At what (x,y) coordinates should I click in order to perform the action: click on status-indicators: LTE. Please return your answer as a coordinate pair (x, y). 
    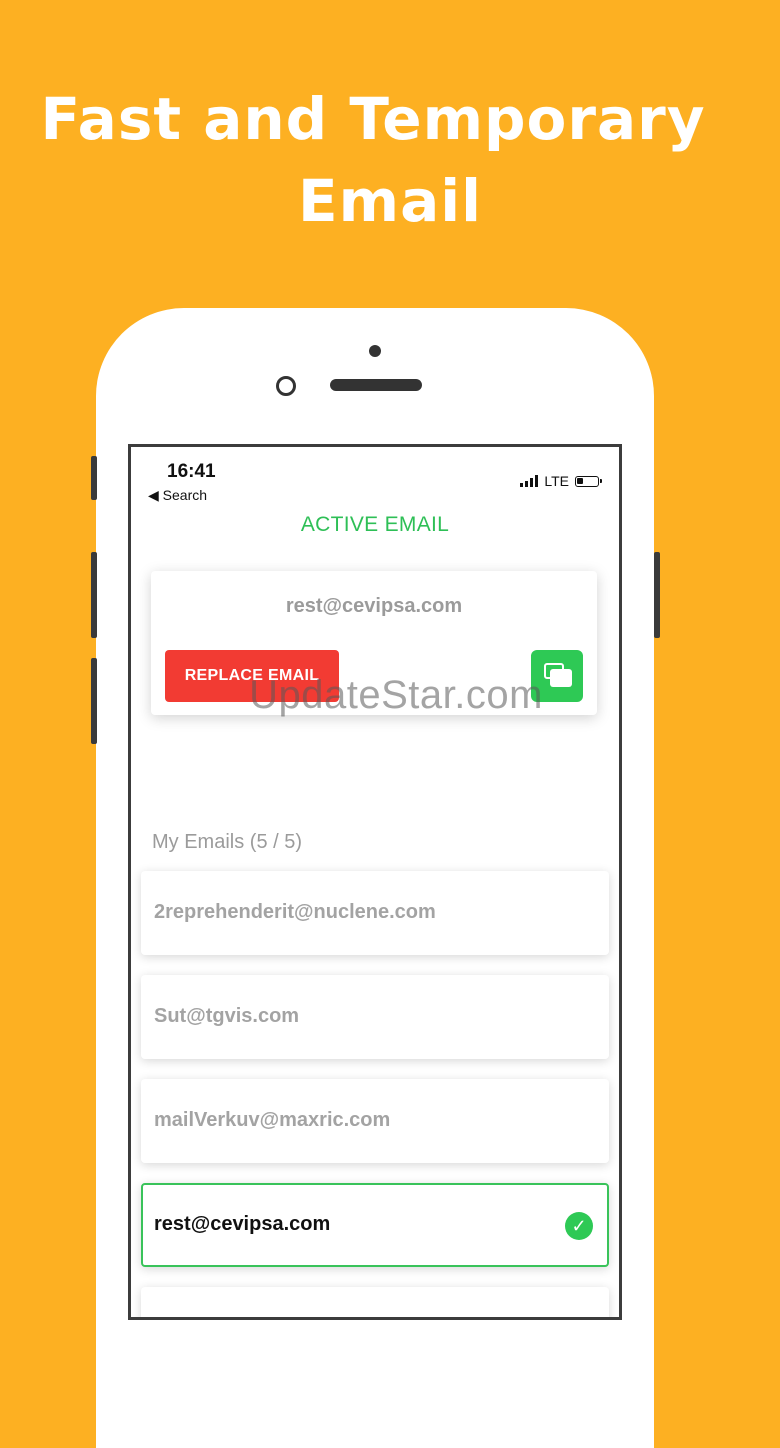
    Looking at the image, I should click on (561, 481).